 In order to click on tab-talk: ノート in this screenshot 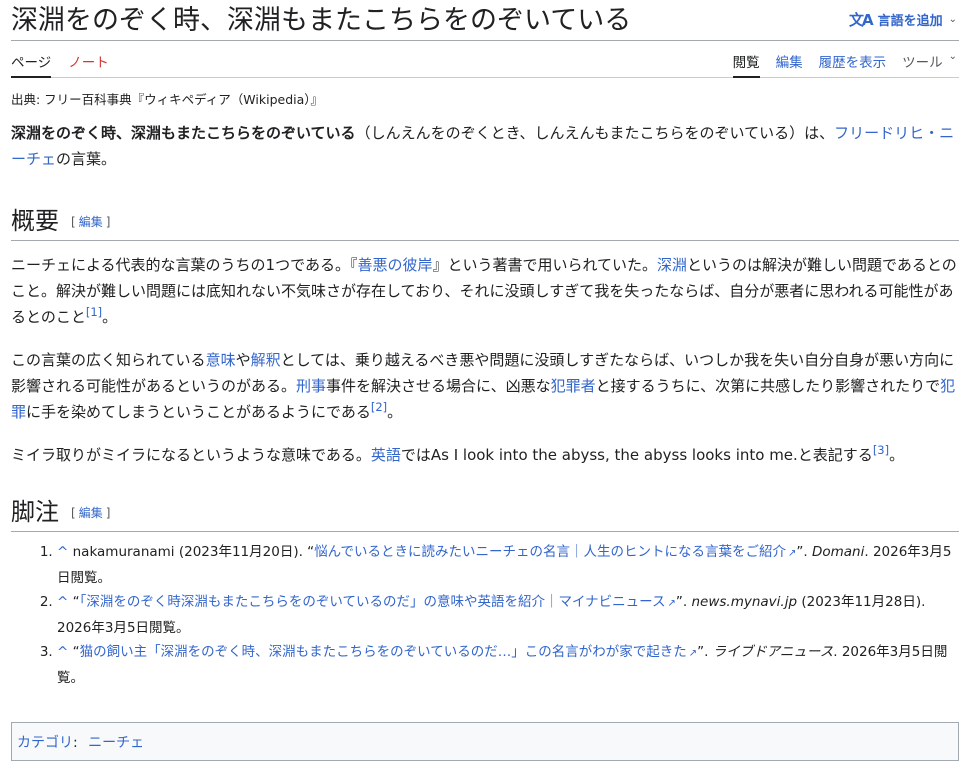, I will do `click(88, 59)`.